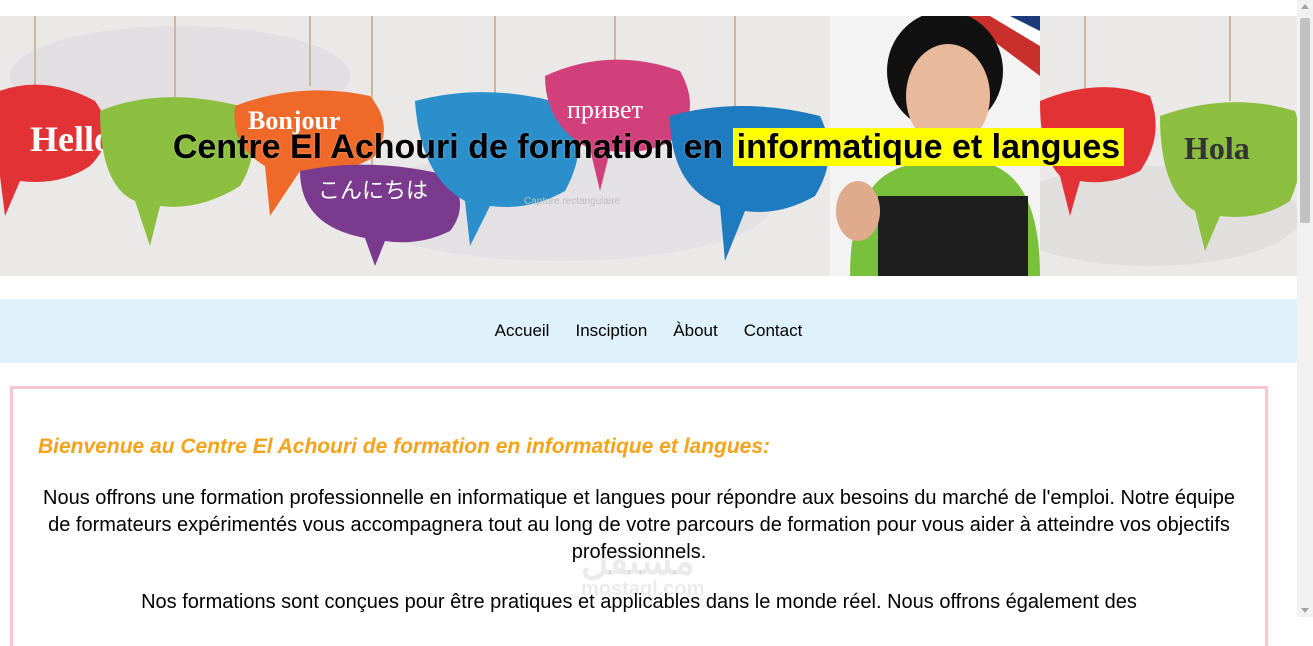  Describe the element at coordinates (605, 109) in the screenshot. I see `svg-text: привет` at that location.